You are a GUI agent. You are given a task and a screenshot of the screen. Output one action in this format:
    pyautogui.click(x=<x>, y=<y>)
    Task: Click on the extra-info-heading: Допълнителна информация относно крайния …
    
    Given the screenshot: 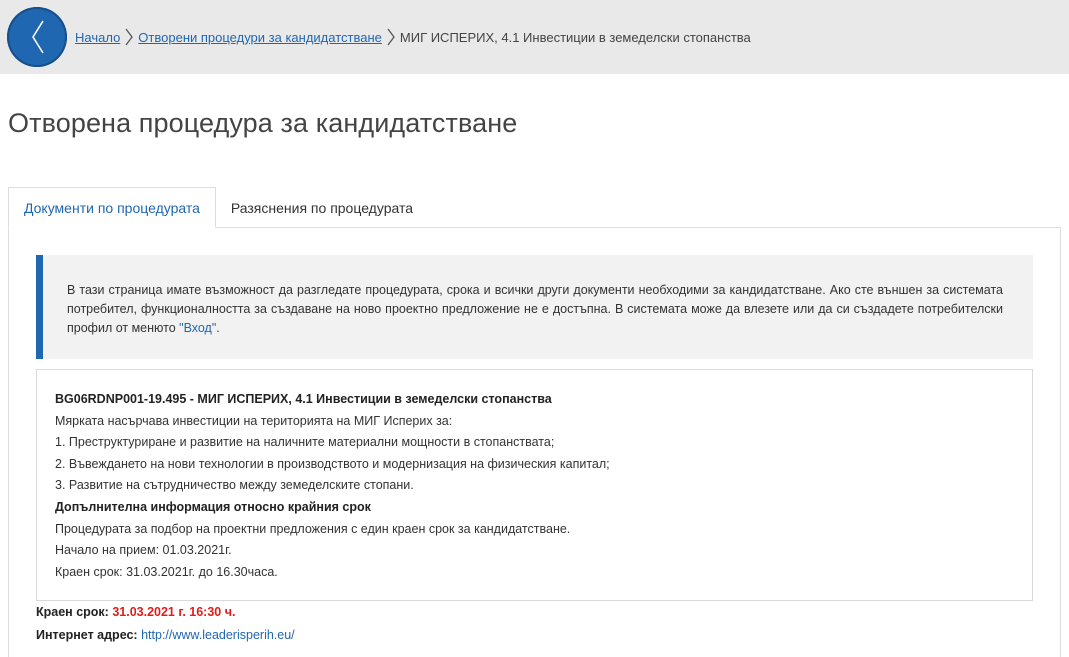 What is the action you would take?
    pyautogui.click(x=213, y=506)
    